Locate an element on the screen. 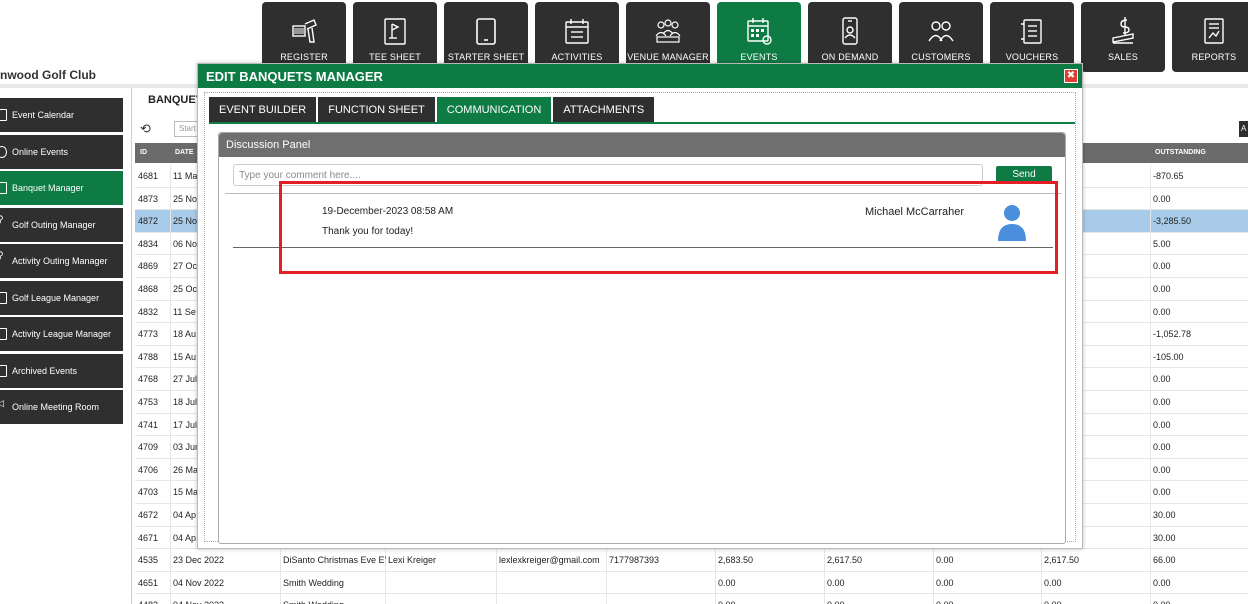 This screenshot has width=1248, height=604. cell-date: 23 Dec 2022 is located at coordinates (199, 560).